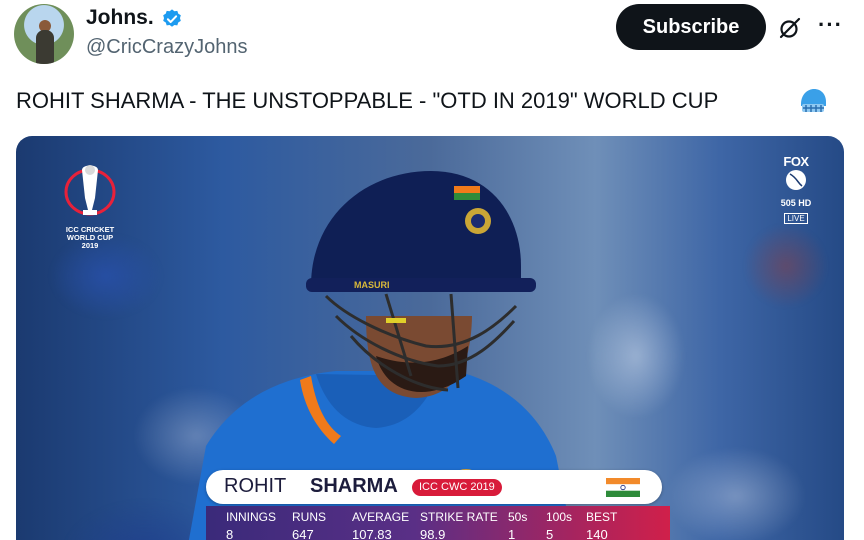 This screenshot has height=540, width=864. What do you see at coordinates (559, 525) in the screenshot?
I see `stat-hundreds: 100s 5` at bounding box center [559, 525].